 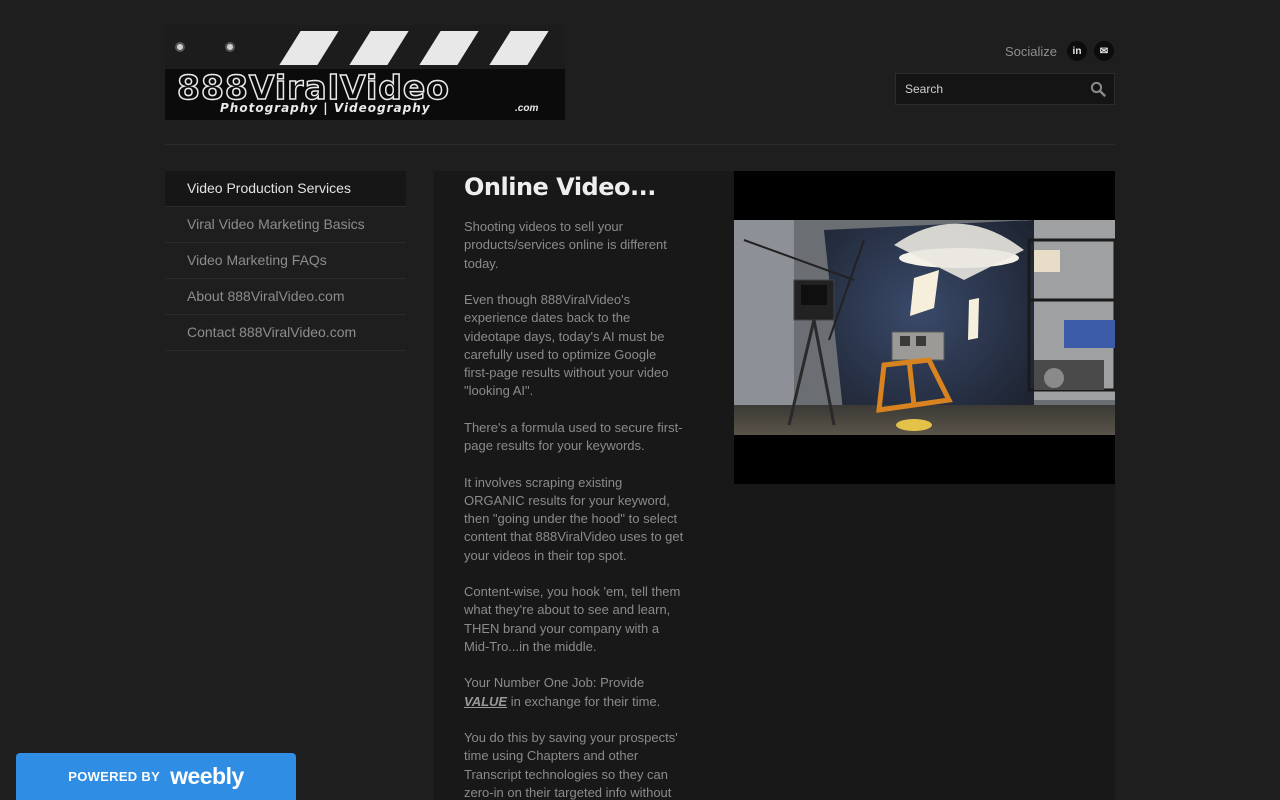 I want to click on header-divider, so click(x=640, y=144).